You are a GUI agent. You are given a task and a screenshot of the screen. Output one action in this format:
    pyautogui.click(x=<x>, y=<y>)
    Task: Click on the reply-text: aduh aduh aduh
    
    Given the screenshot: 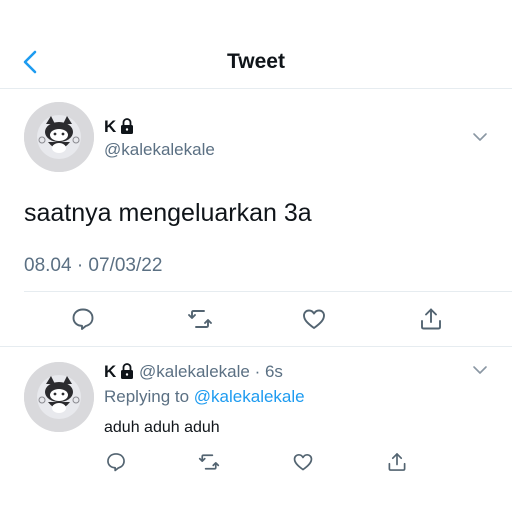 What is the action you would take?
    pyautogui.click(x=162, y=427)
    